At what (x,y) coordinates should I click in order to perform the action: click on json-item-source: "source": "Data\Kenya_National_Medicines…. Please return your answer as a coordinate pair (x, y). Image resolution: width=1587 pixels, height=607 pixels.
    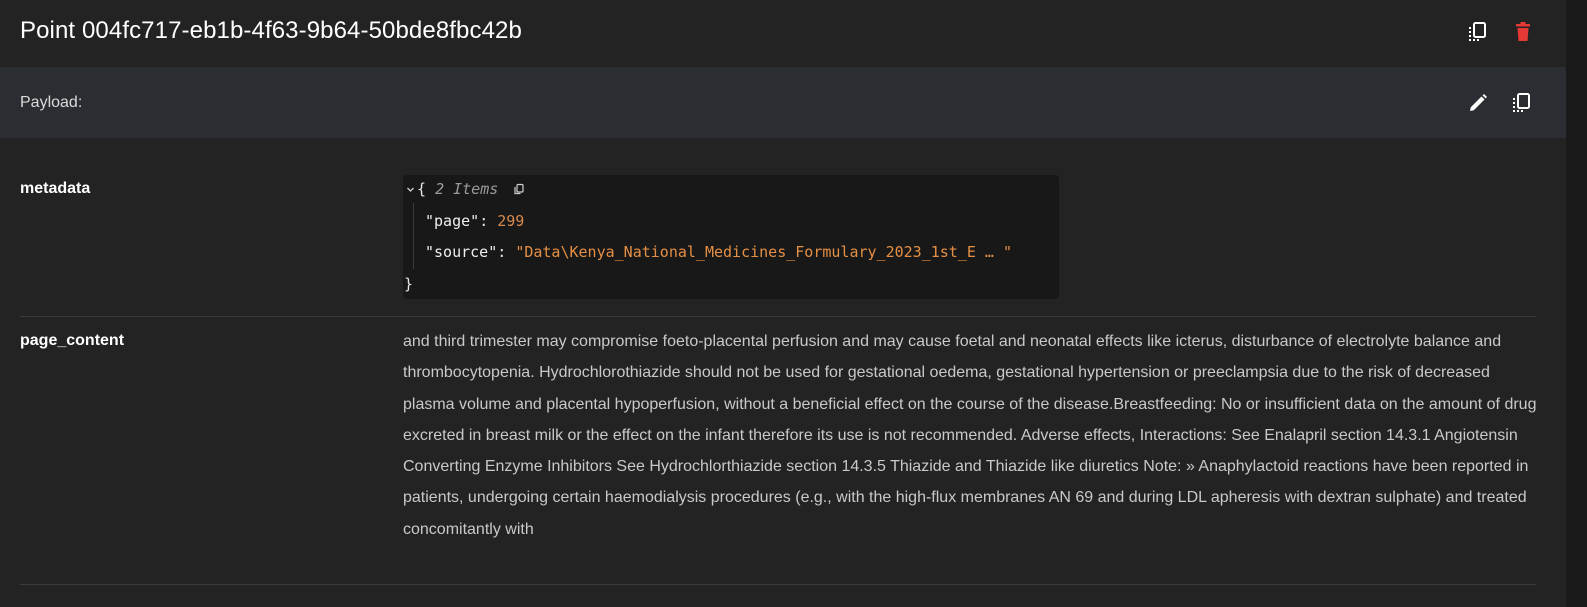
    Looking at the image, I should click on (718, 252).